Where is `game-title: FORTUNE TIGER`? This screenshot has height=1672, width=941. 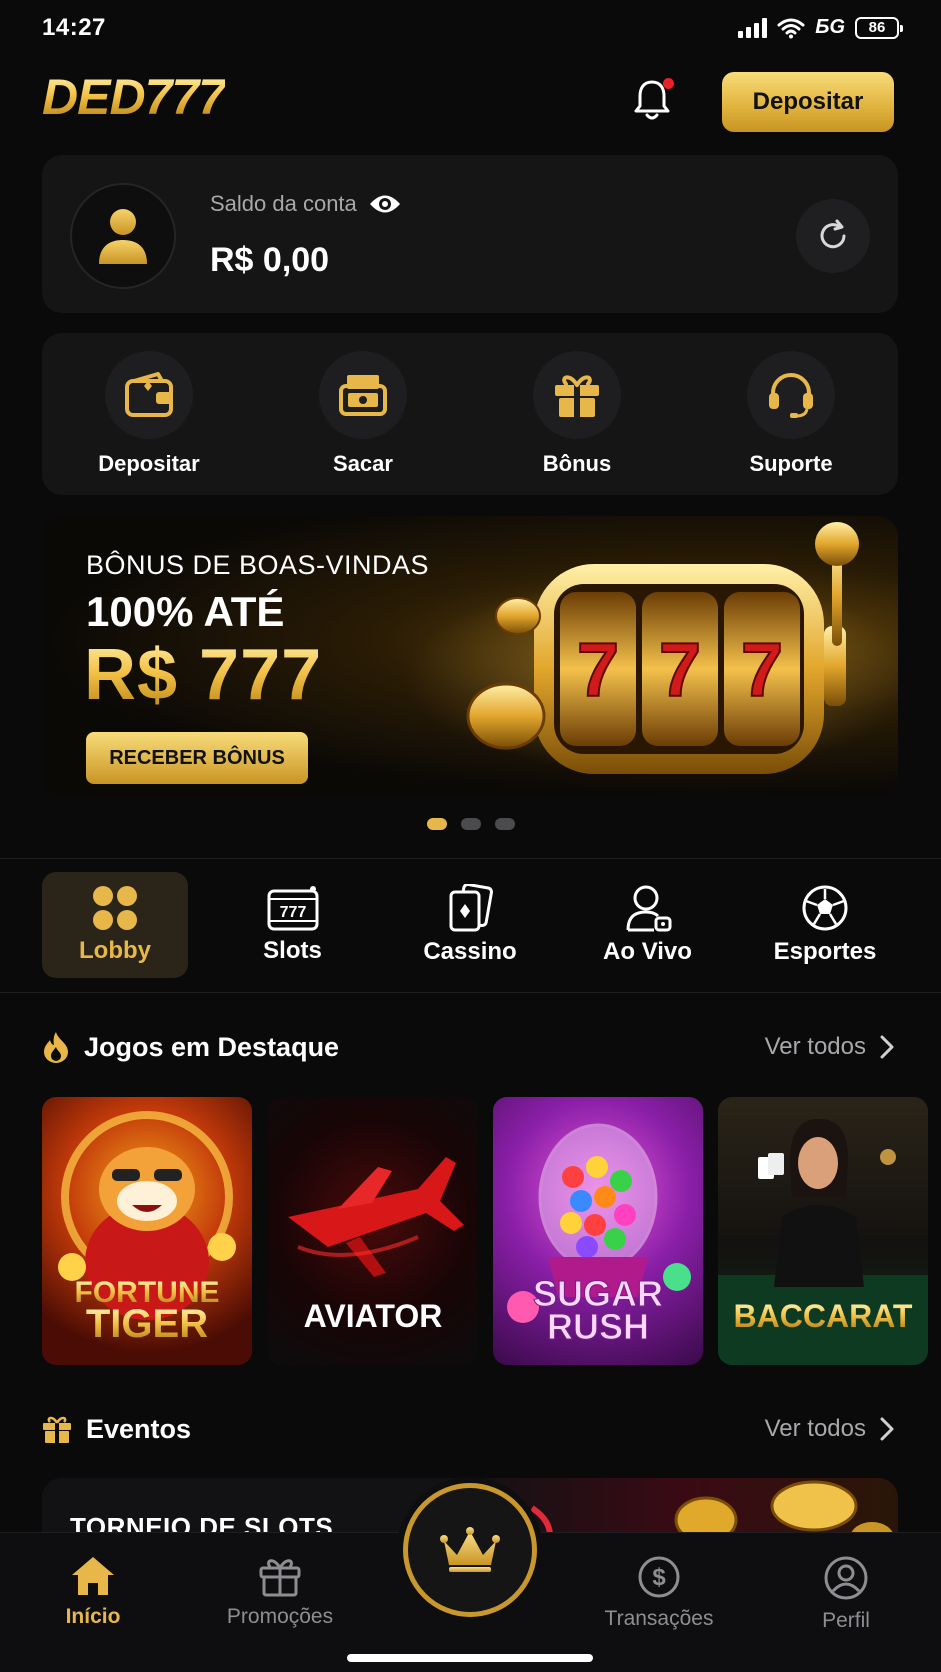
game-title: FORTUNE TIGER is located at coordinates (147, 1310).